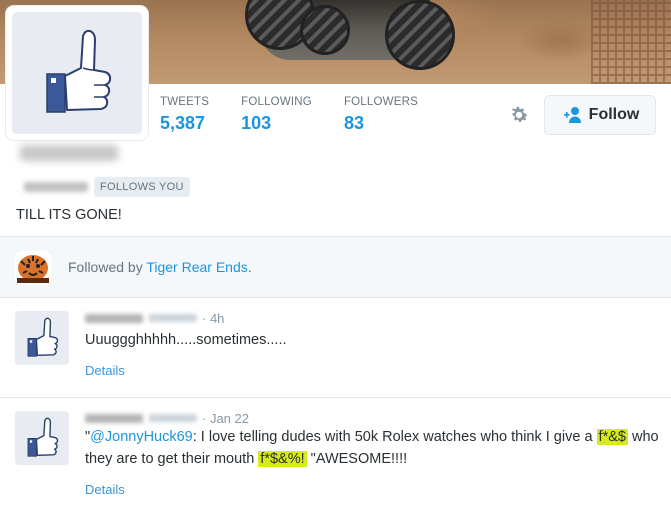  I want to click on tiger-logo-icon, so click(33, 268).